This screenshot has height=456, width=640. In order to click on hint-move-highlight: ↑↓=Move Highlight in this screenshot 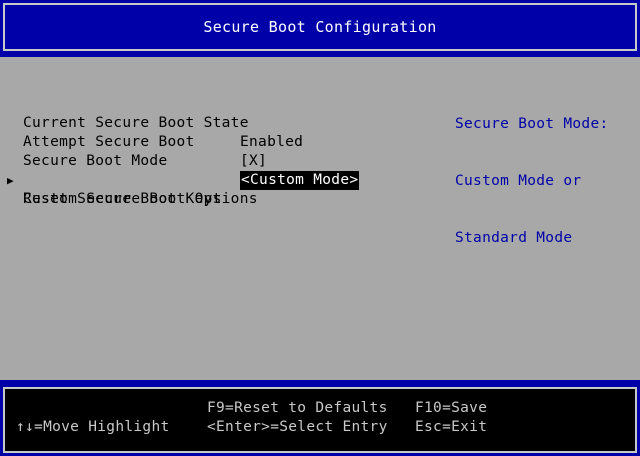, I will do `click(93, 427)`.